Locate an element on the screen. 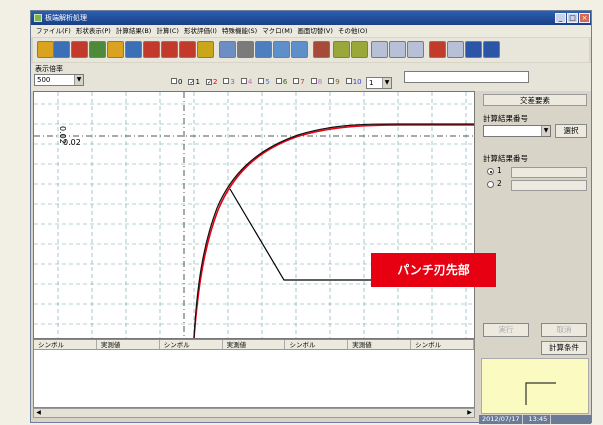 This screenshot has width=603, height=425. menu-item: その他(O) is located at coordinates (353, 31).